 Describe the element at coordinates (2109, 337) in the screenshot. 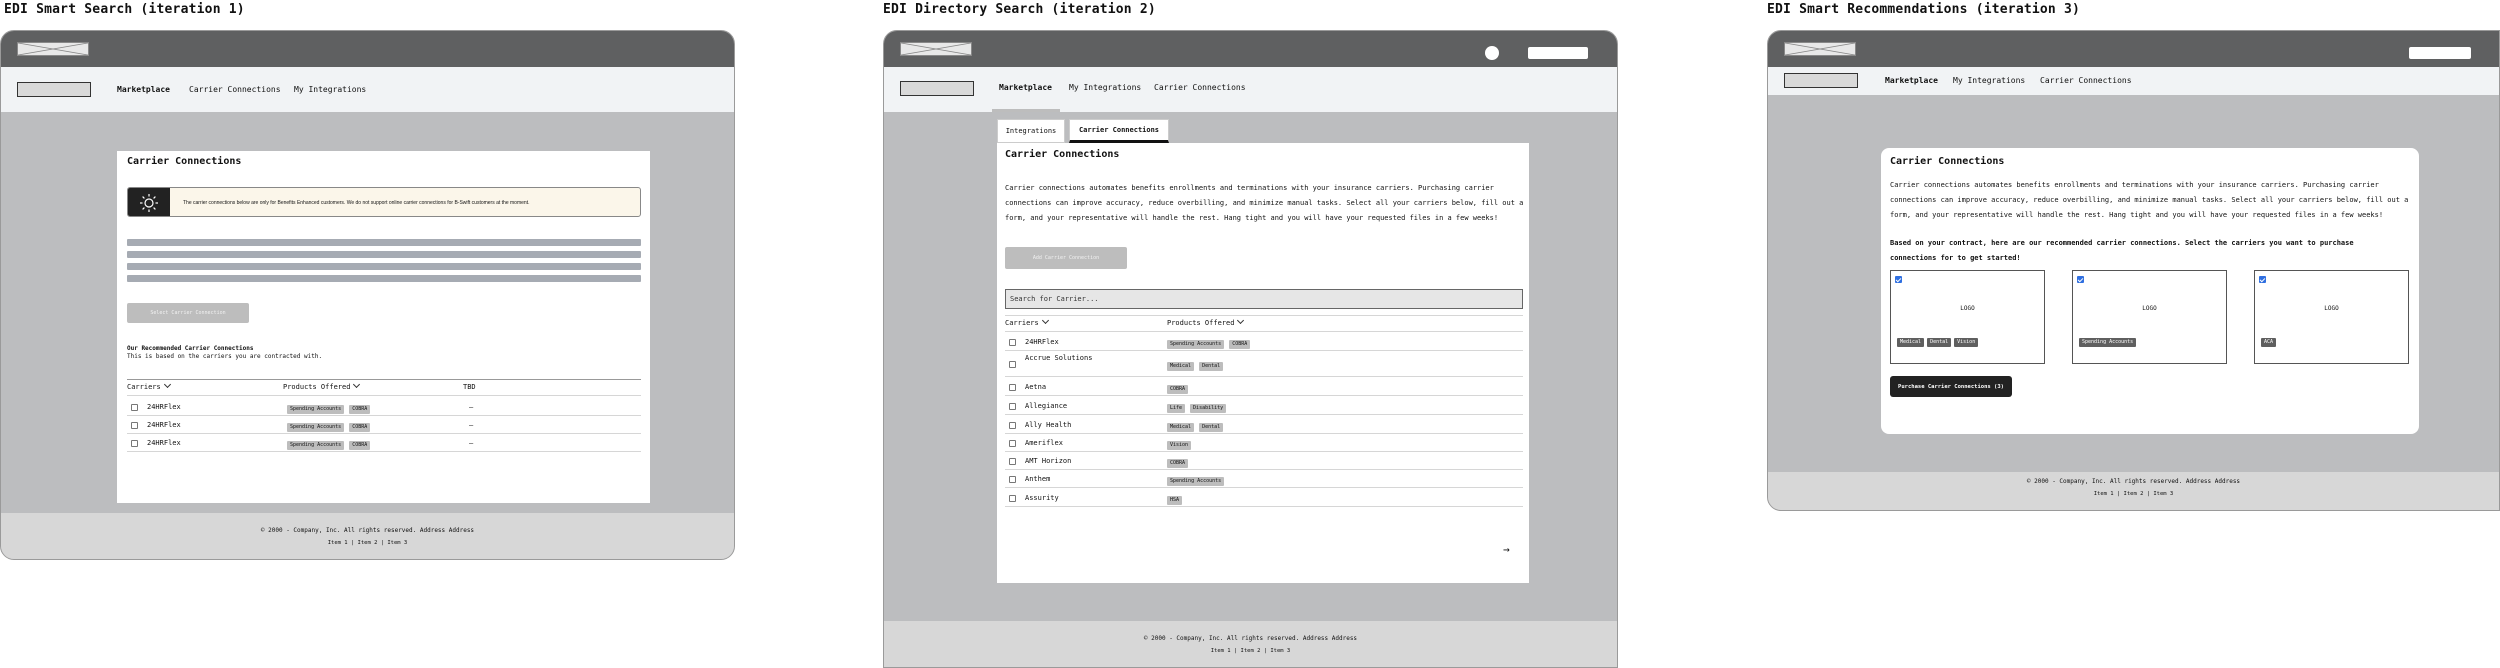

I see `product-tags: Spending Accounts` at that location.